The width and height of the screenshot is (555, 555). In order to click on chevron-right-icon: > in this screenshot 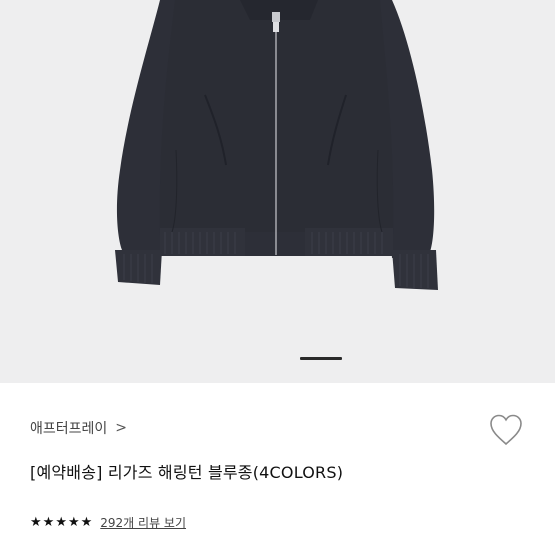, I will do `click(121, 428)`.